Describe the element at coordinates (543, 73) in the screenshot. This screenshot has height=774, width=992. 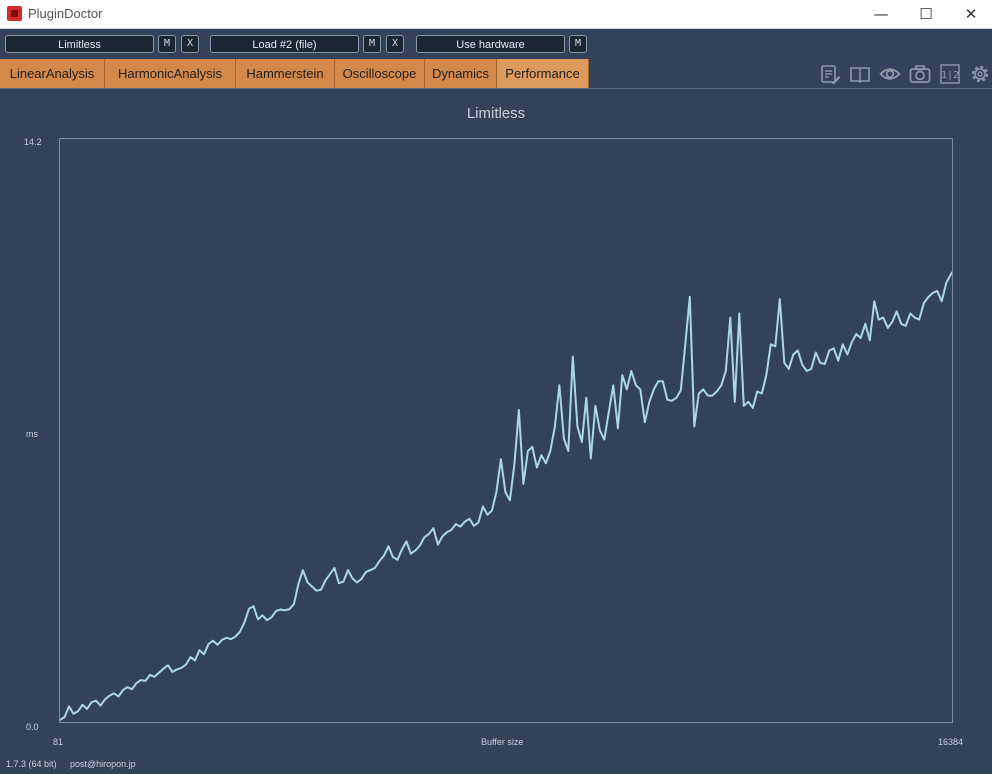
I see `tab-performance: Performance` at that location.